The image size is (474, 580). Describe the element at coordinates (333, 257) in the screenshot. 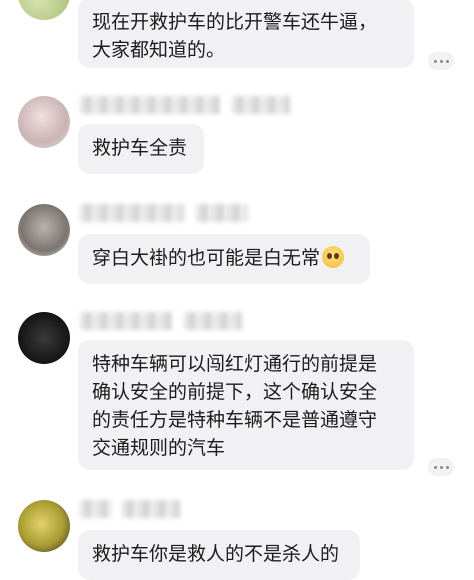

I see `pleading-face-emoji` at that location.